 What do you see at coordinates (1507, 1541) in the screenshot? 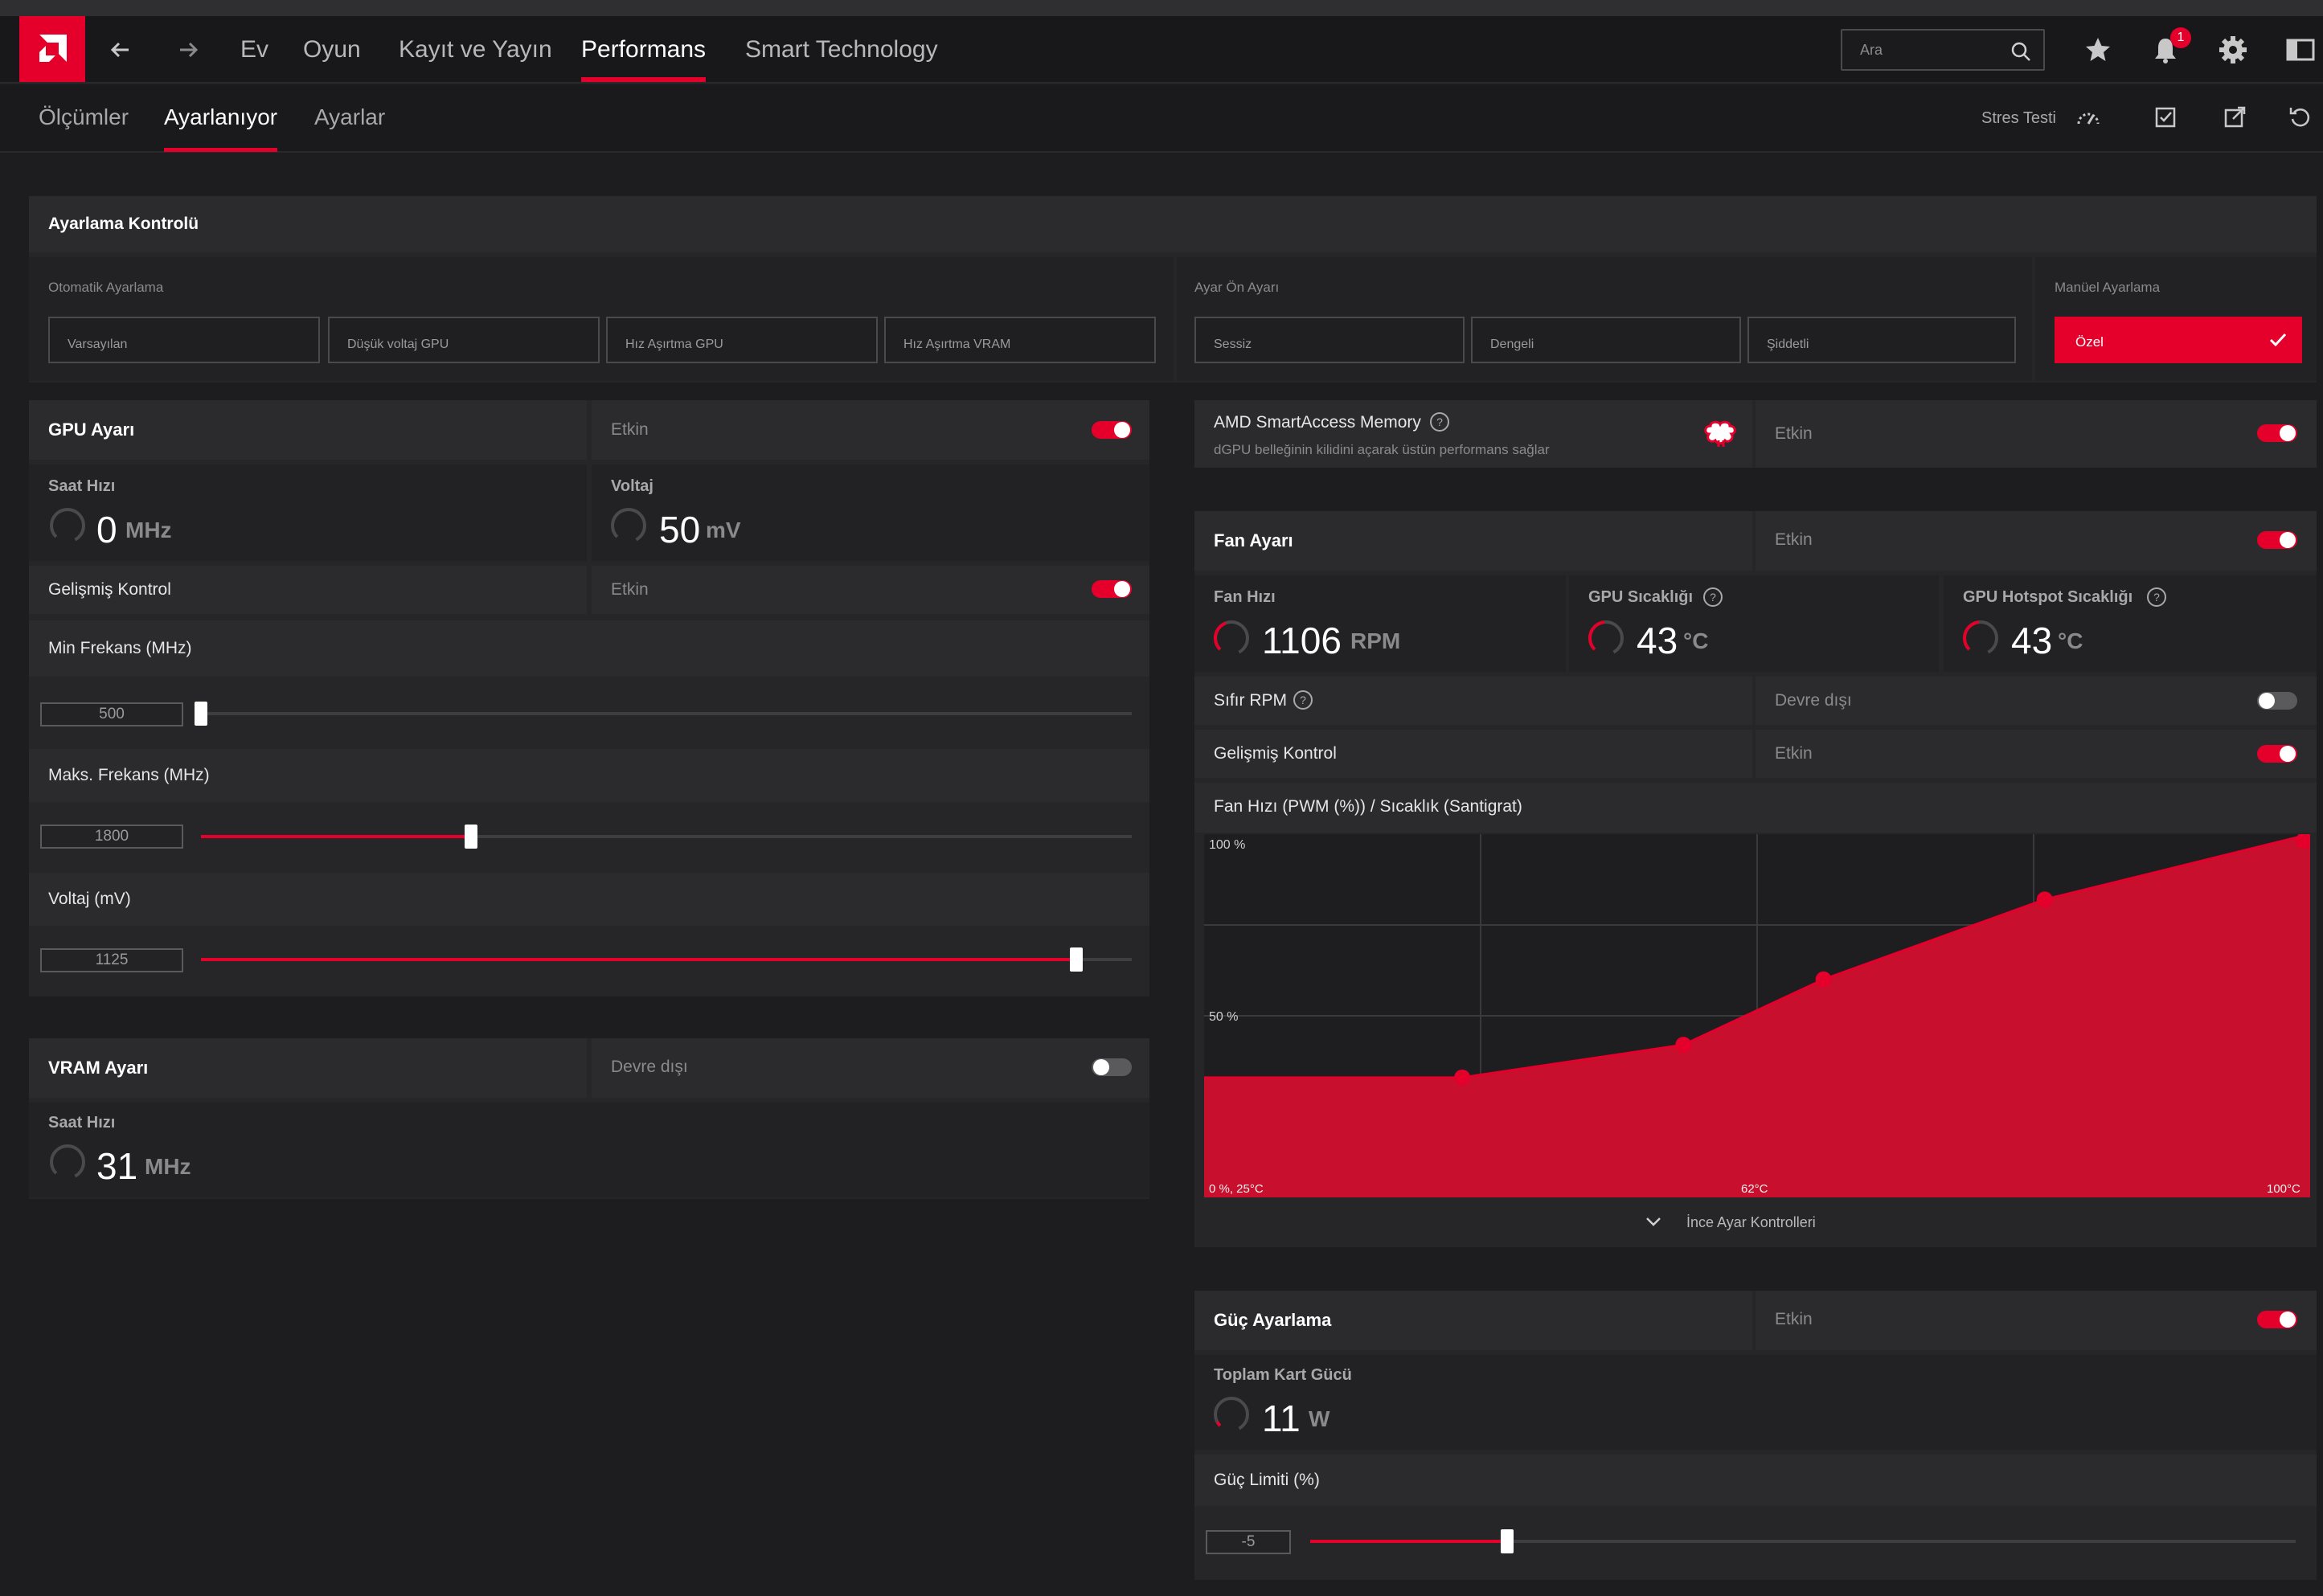
I see `power-limit-slider-thumb` at bounding box center [1507, 1541].